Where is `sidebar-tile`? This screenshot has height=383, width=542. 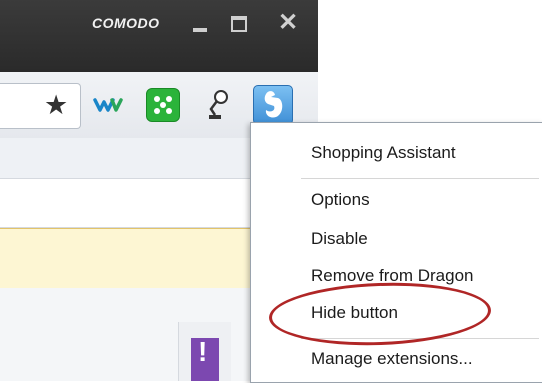
sidebar-tile is located at coordinates (204, 351).